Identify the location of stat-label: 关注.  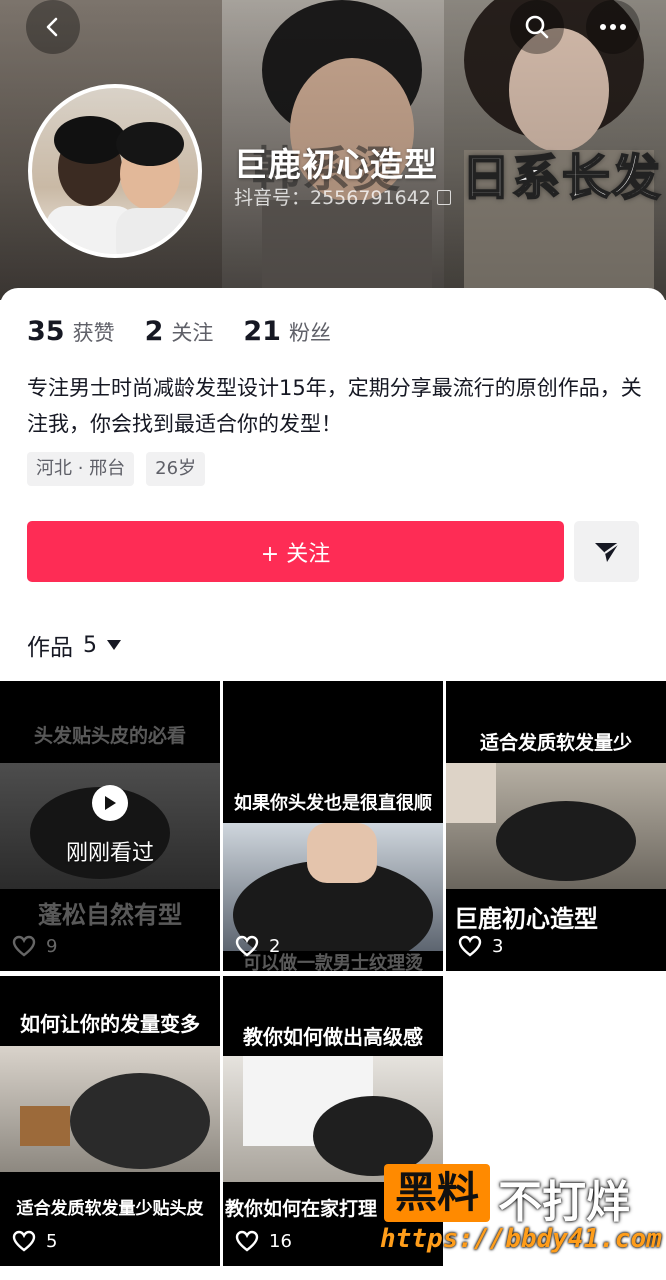
(192, 333).